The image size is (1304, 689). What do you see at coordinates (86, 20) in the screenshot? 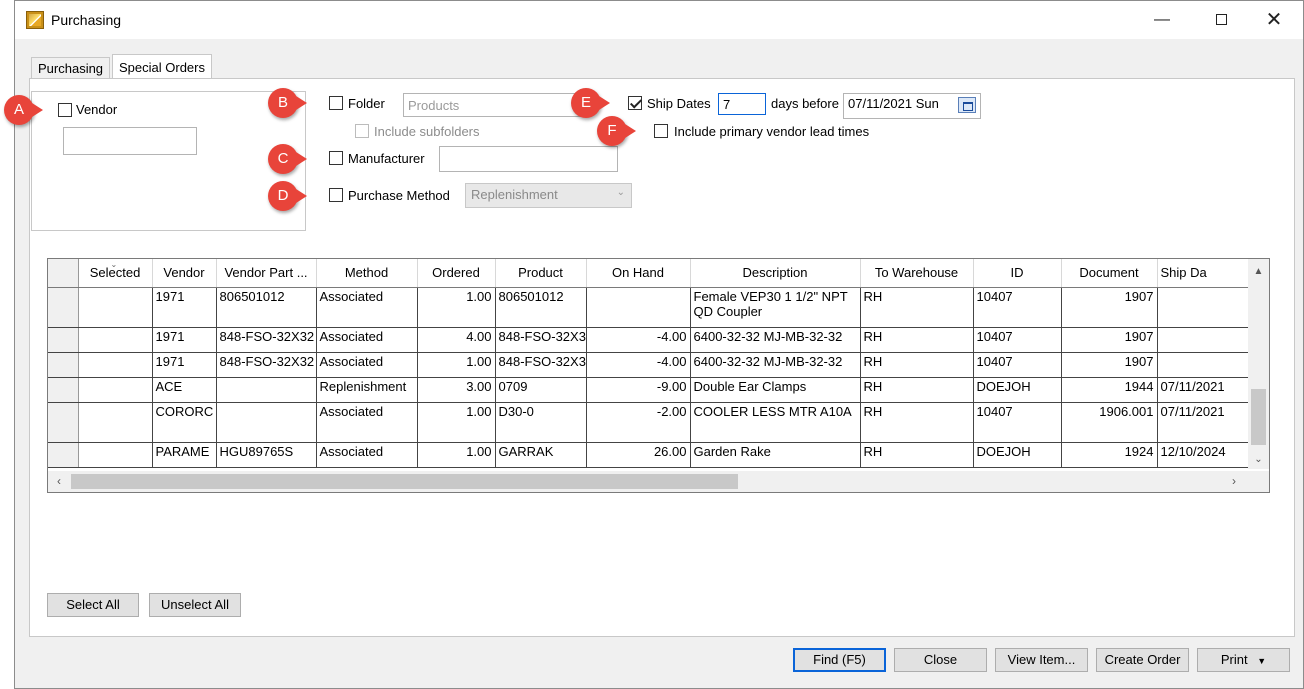
I see `window-title: Purchasing` at bounding box center [86, 20].